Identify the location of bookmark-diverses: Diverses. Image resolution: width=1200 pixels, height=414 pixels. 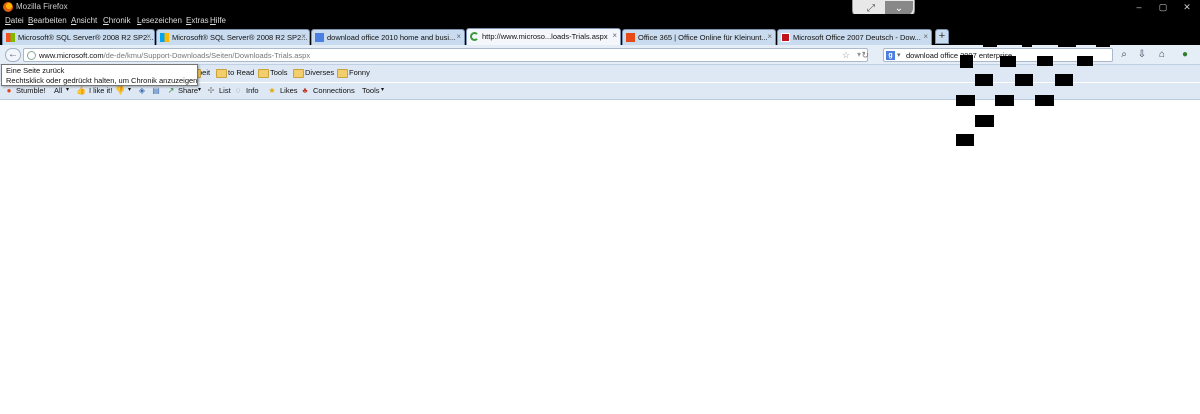
(313, 73).